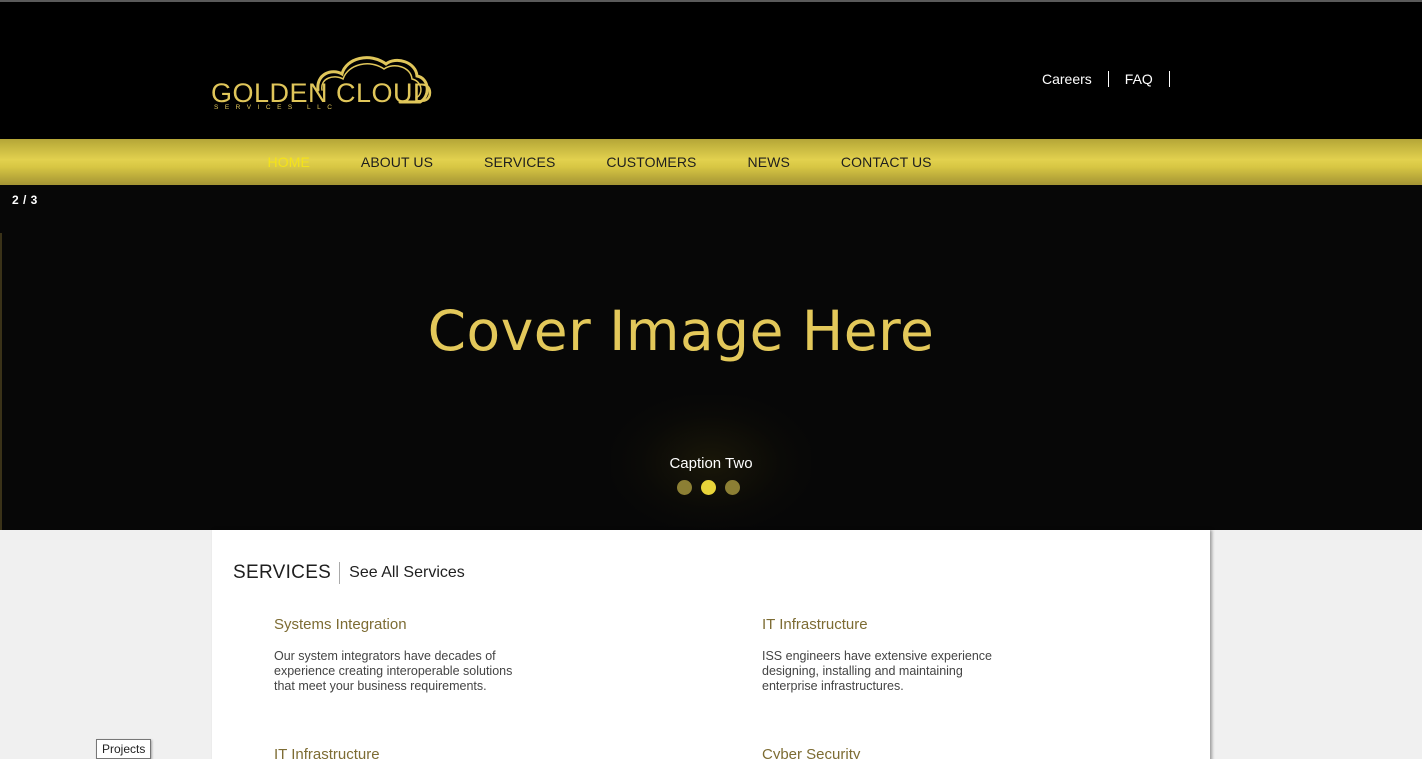 The image size is (1422, 759). I want to click on see-all-services-link: See All Services, so click(402, 573).